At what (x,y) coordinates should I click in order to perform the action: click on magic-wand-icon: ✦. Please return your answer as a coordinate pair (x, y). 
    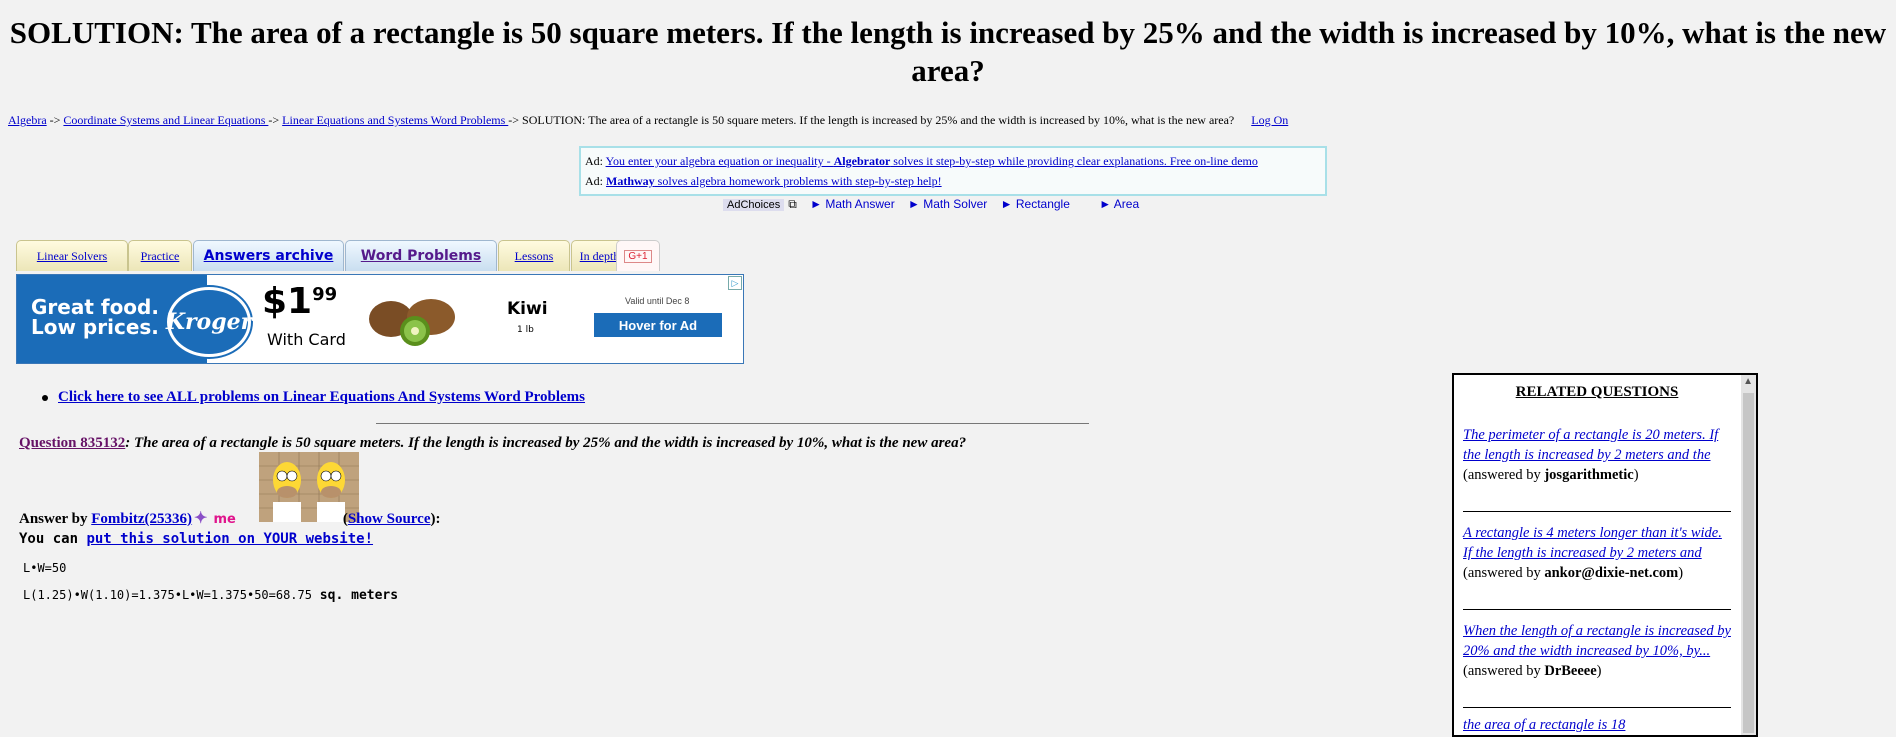
    Looking at the image, I should click on (201, 518).